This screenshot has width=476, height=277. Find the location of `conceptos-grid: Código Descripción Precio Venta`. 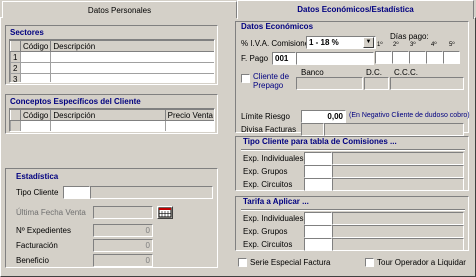

conceptos-grid: Código Descripción Precio Venta is located at coordinates (112, 120).